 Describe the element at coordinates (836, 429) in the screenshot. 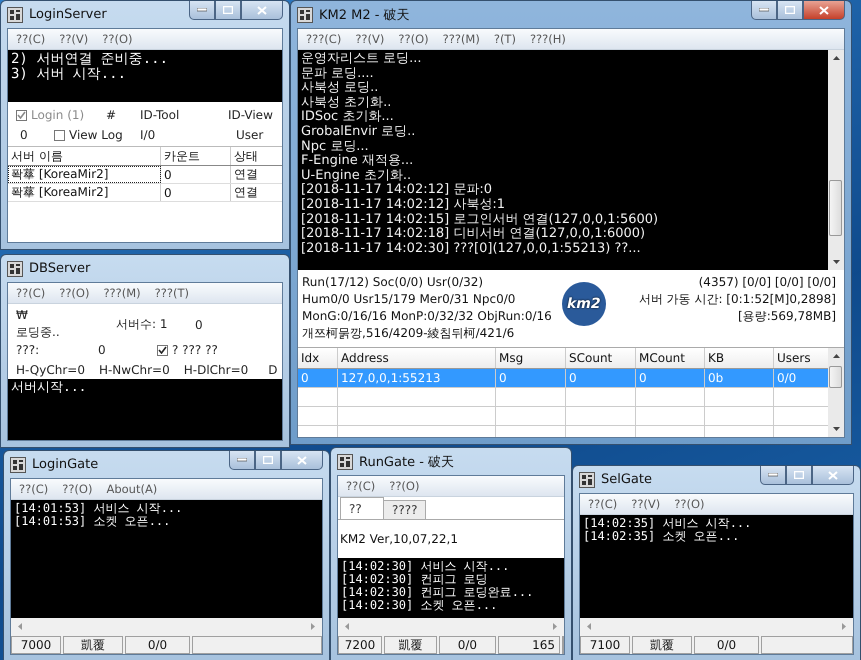

I see `scroll-down-icon` at that location.